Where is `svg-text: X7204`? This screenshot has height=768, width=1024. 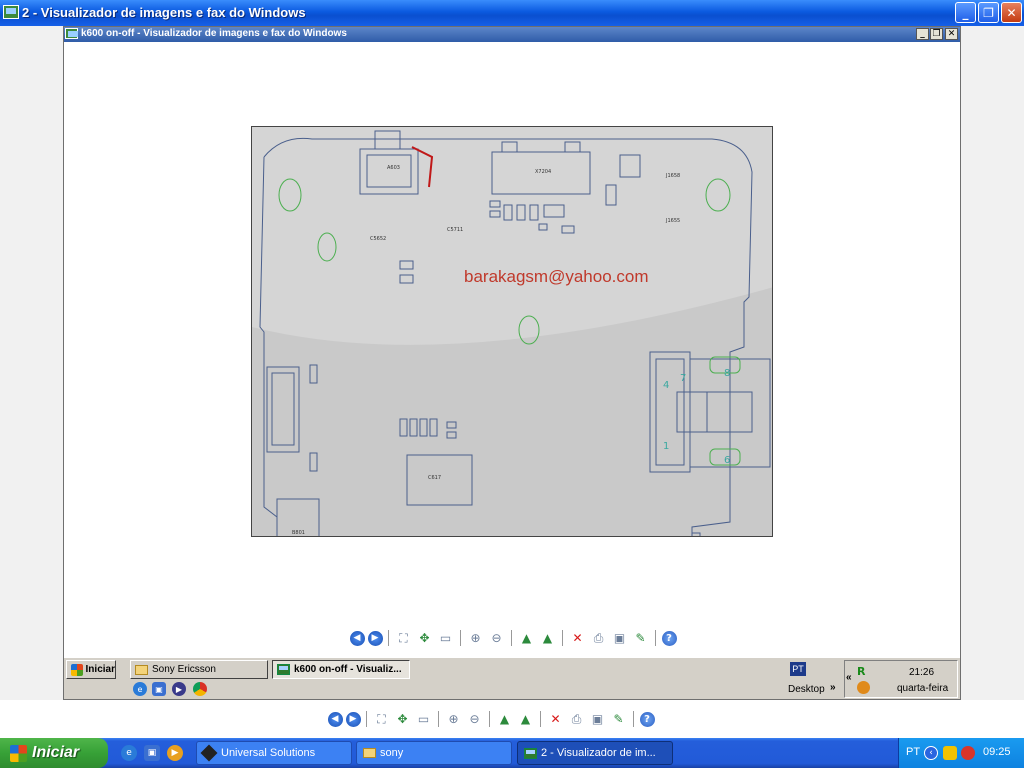 svg-text: X7204 is located at coordinates (543, 172).